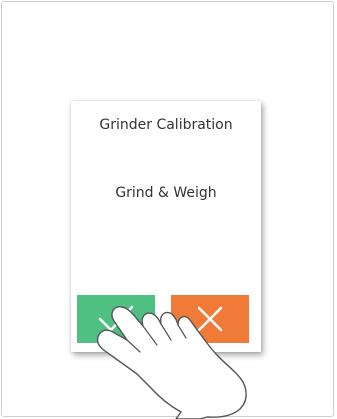 The image size is (337, 419). I want to click on dialog-title: Grinder Calibration, so click(166, 125).